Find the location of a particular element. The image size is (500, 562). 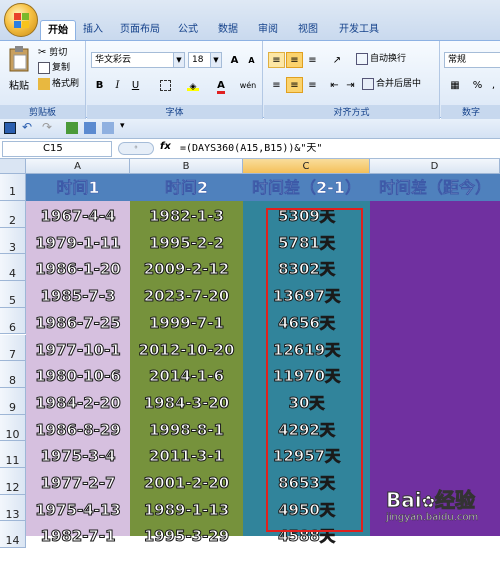

cell-b: 1984-3-20 is located at coordinates (186, 403).